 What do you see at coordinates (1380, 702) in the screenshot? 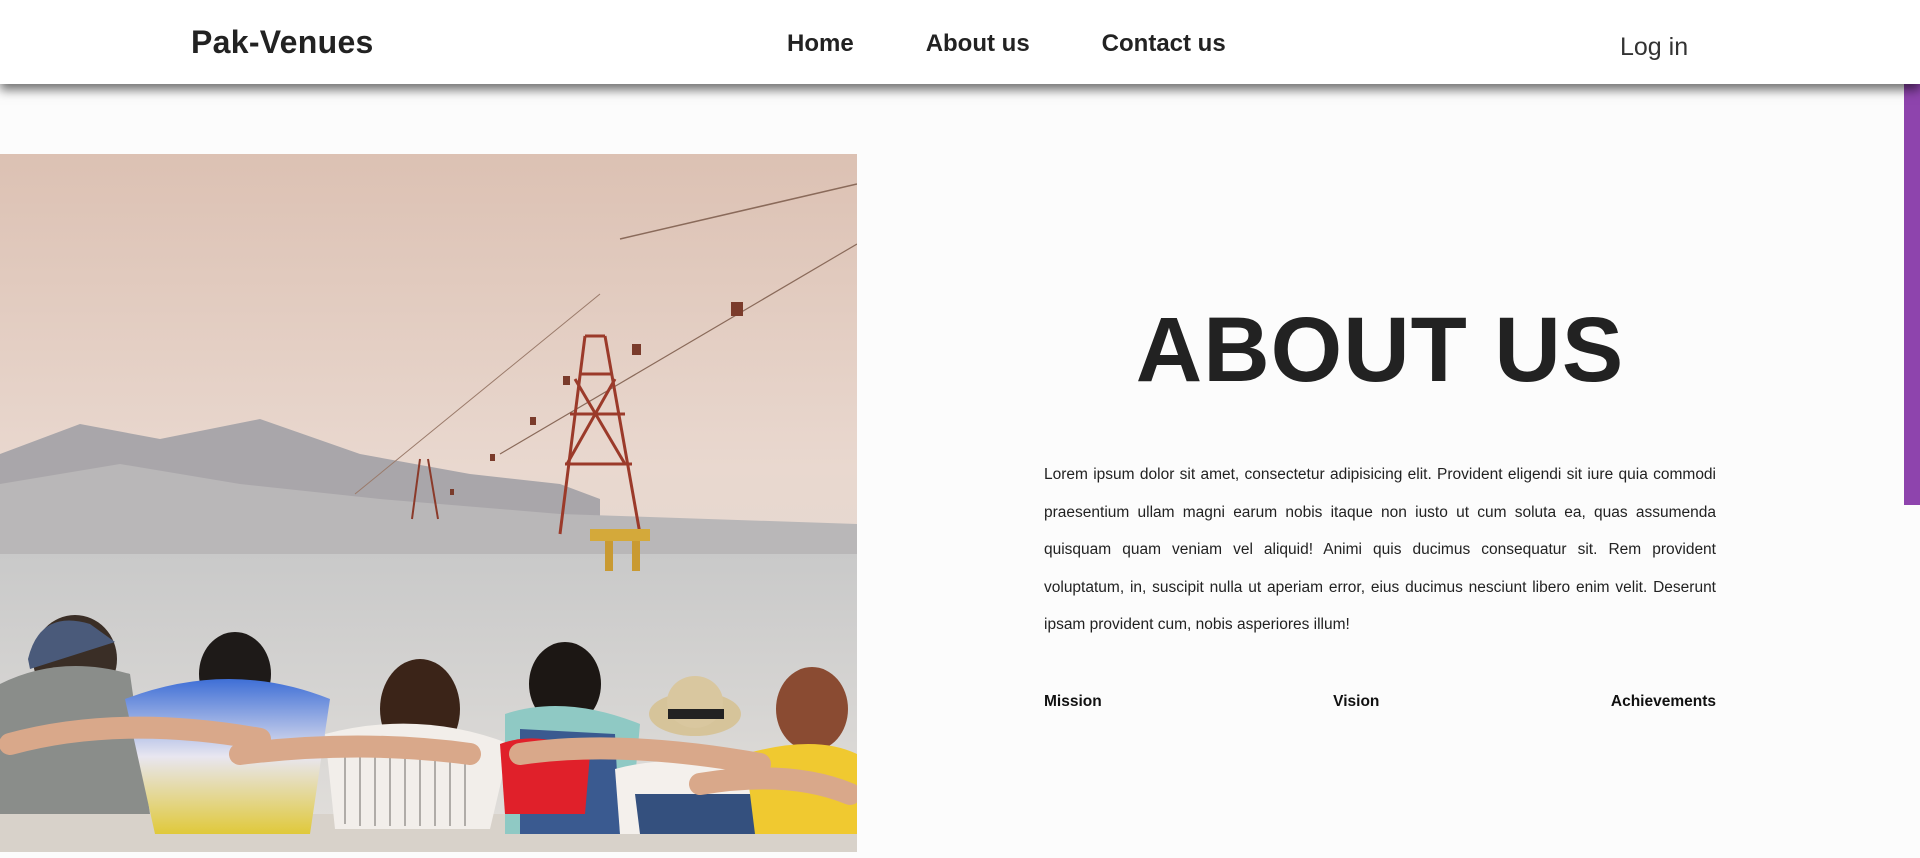
I see `about-tabs: Mission Vision Achievements` at bounding box center [1380, 702].